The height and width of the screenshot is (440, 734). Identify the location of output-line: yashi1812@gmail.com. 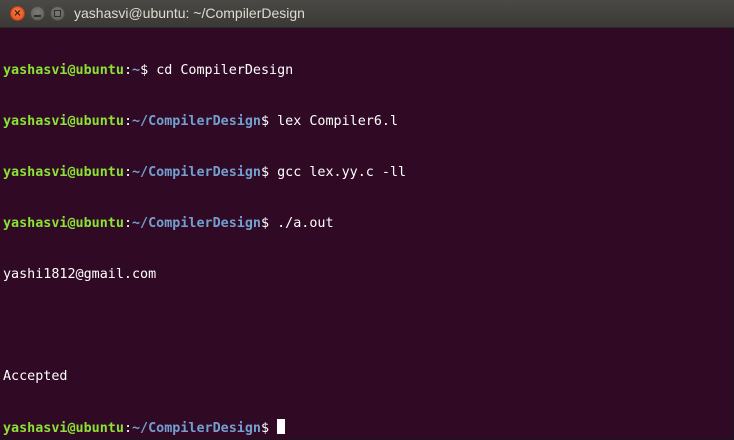
(80, 274).